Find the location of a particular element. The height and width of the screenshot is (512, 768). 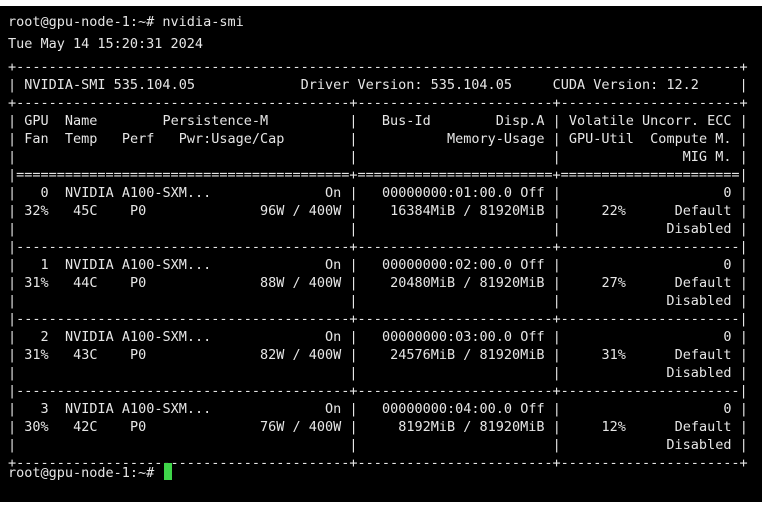

gpu-power: 82W / 400W is located at coordinates (301, 355).